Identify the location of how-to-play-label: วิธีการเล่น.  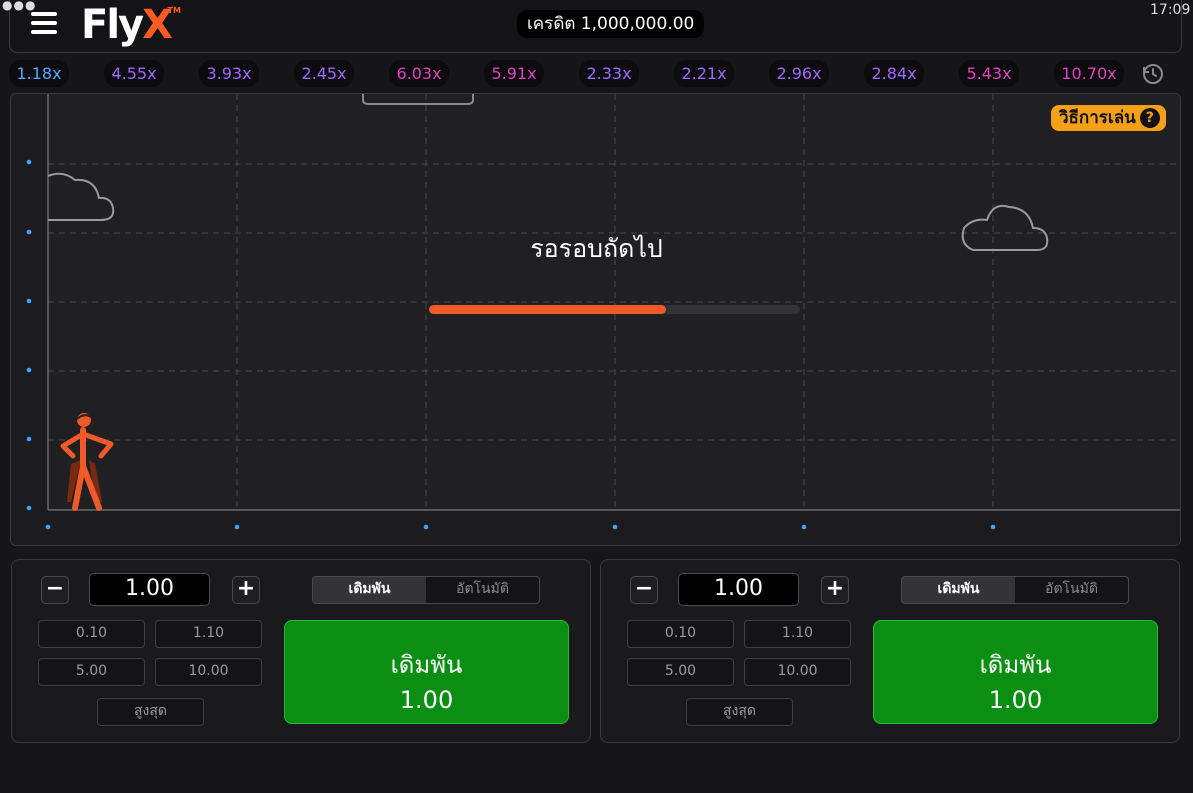
(1097, 118).